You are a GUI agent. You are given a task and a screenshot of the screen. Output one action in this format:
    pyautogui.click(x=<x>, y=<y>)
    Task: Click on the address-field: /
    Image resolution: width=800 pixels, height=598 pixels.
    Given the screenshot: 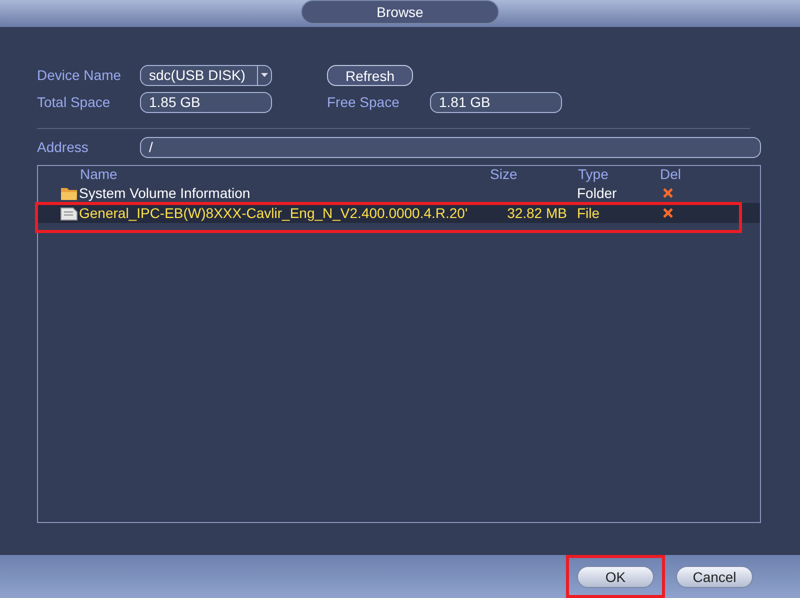 What is the action you would take?
    pyautogui.click(x=450, y=147)
    